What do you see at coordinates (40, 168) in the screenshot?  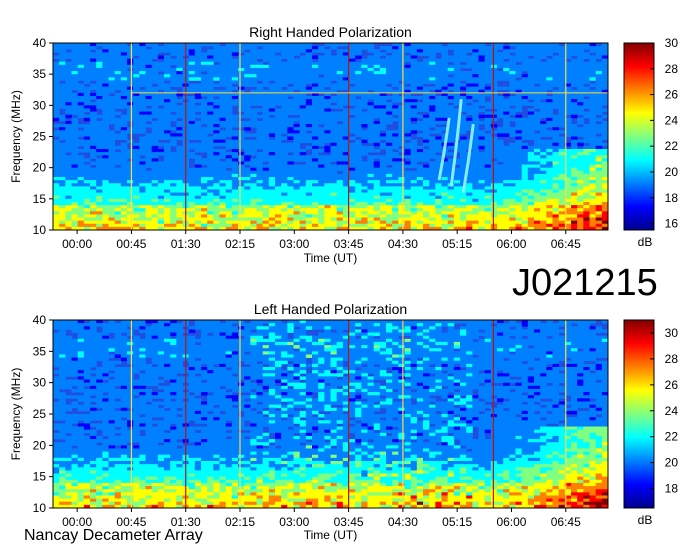 I see `y-tick-label: 20` at bounding box center [40, 168].